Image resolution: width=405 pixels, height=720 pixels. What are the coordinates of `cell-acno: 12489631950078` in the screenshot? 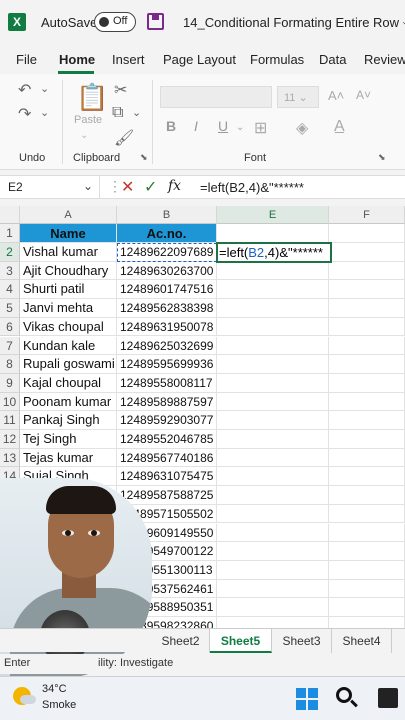 It's located at (167, 327).